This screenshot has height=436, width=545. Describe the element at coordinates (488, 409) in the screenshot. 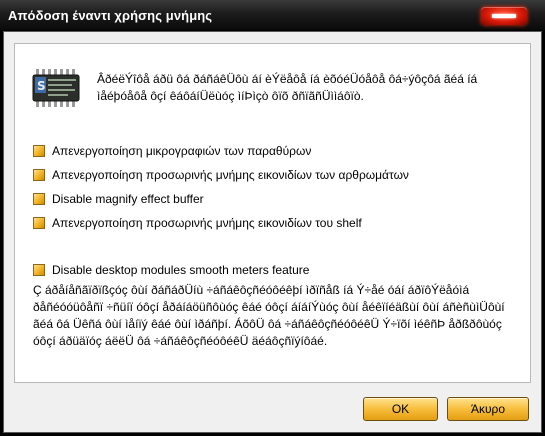

I see `cancel-button: Άκυρο` at that location.